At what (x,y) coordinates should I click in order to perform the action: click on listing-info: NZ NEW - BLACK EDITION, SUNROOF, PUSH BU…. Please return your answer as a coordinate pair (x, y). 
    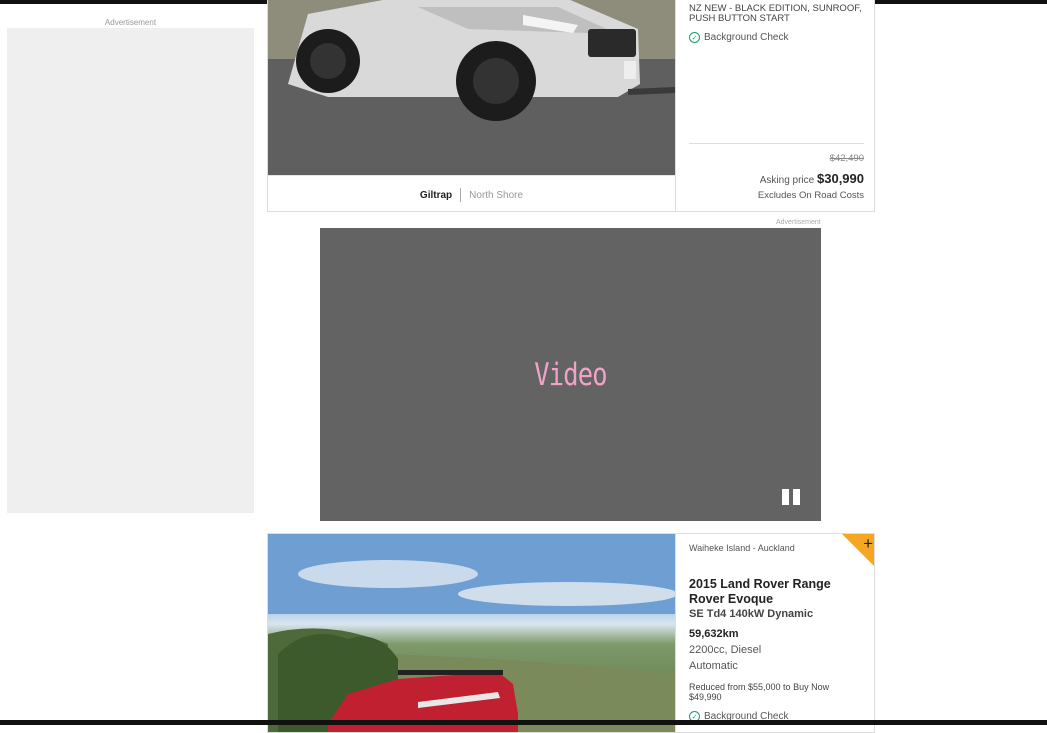
    Looking at the image, I should click on (774, 105).